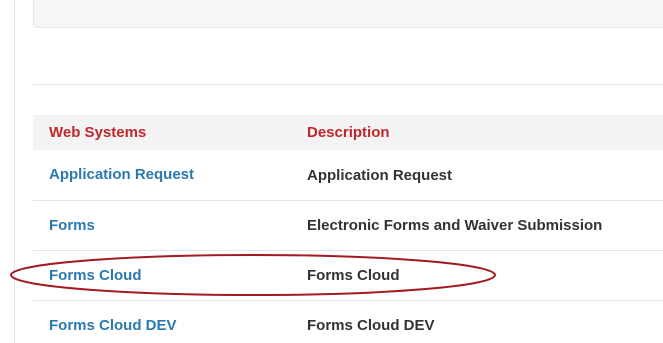 The height and width of the screenshot is (343, 663). What do you see at coordinates (113, 325) in the screenshot?
I see `system-link-forms-cloud-dev: Forms Cloud DEV` at bounding box center [113, 325].